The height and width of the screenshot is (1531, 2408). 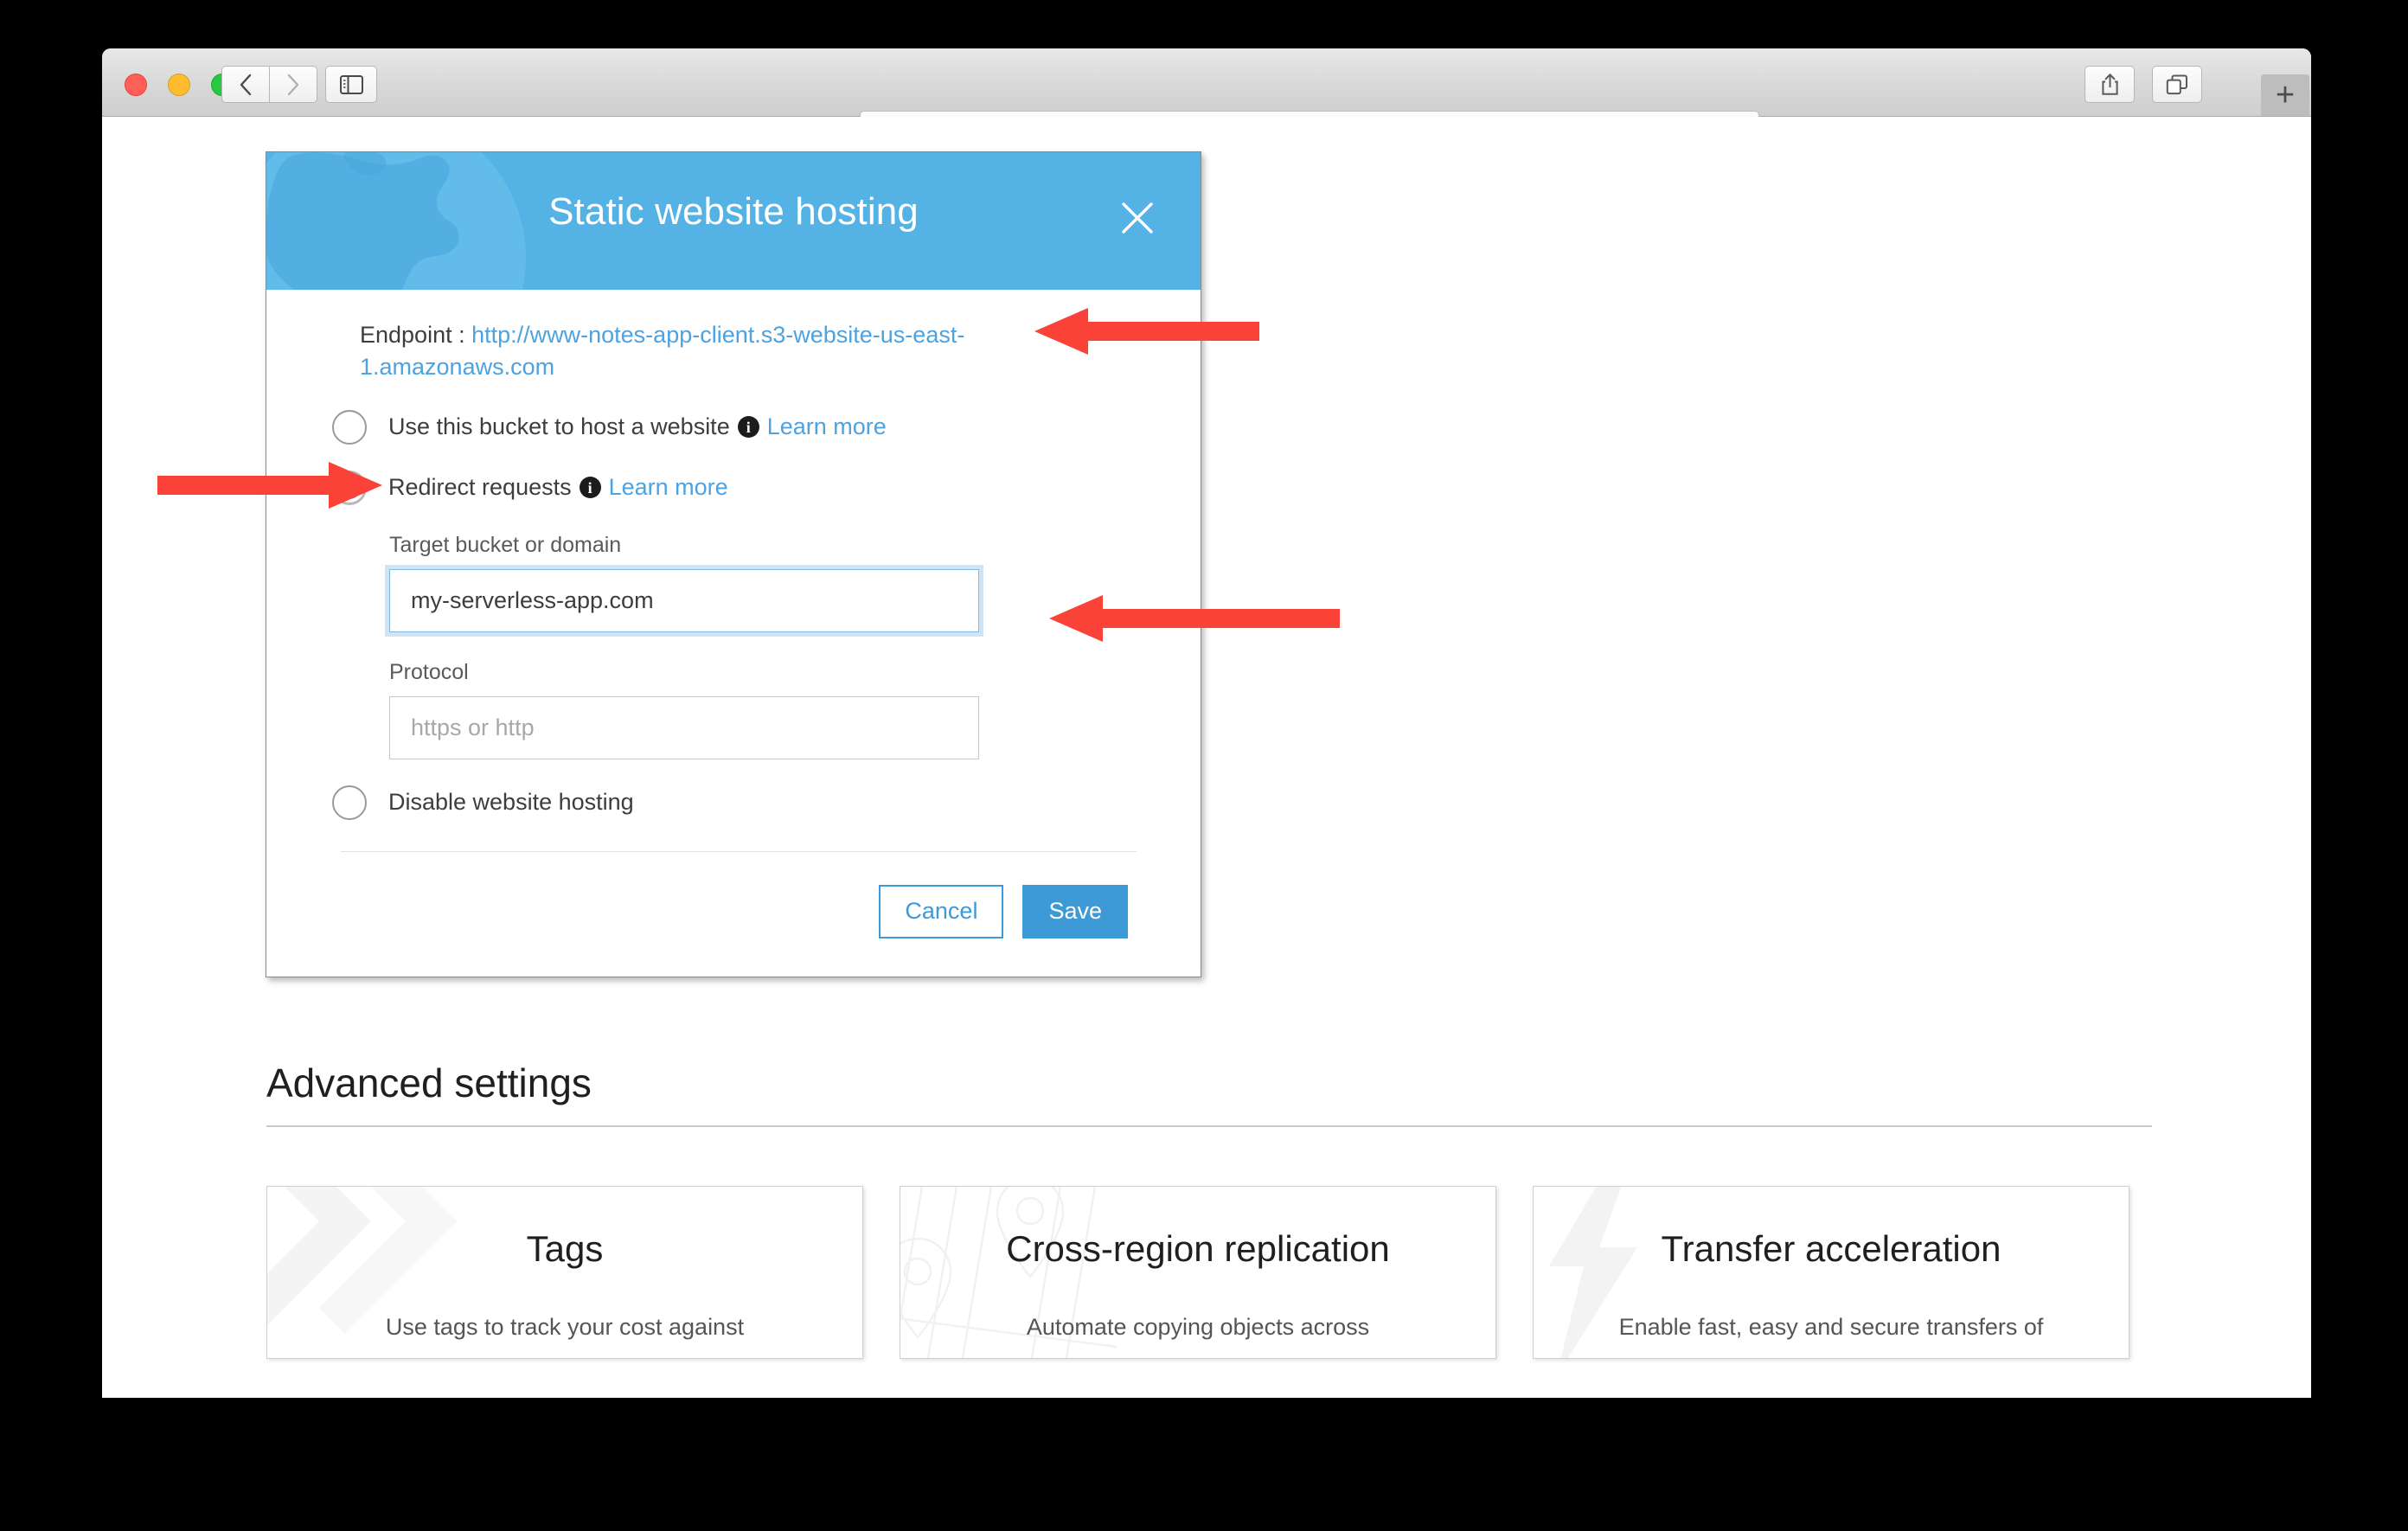 I want to click on protocol-input-placeholder: https or http, so click(x=473, y=727).